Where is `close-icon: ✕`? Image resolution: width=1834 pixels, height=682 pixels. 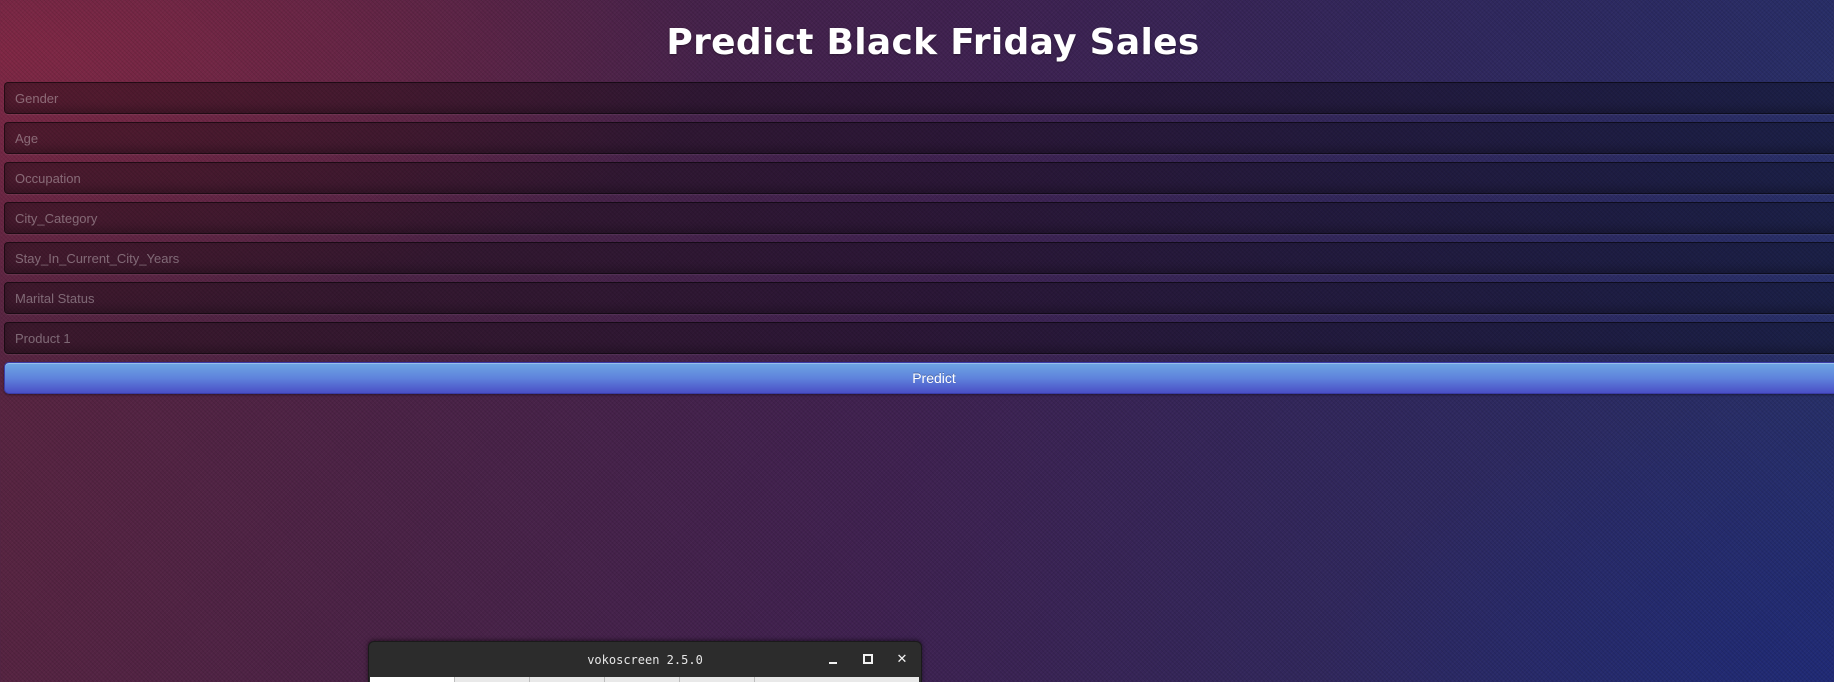
close-icon: ✕ is located at coordinates (902, 659).